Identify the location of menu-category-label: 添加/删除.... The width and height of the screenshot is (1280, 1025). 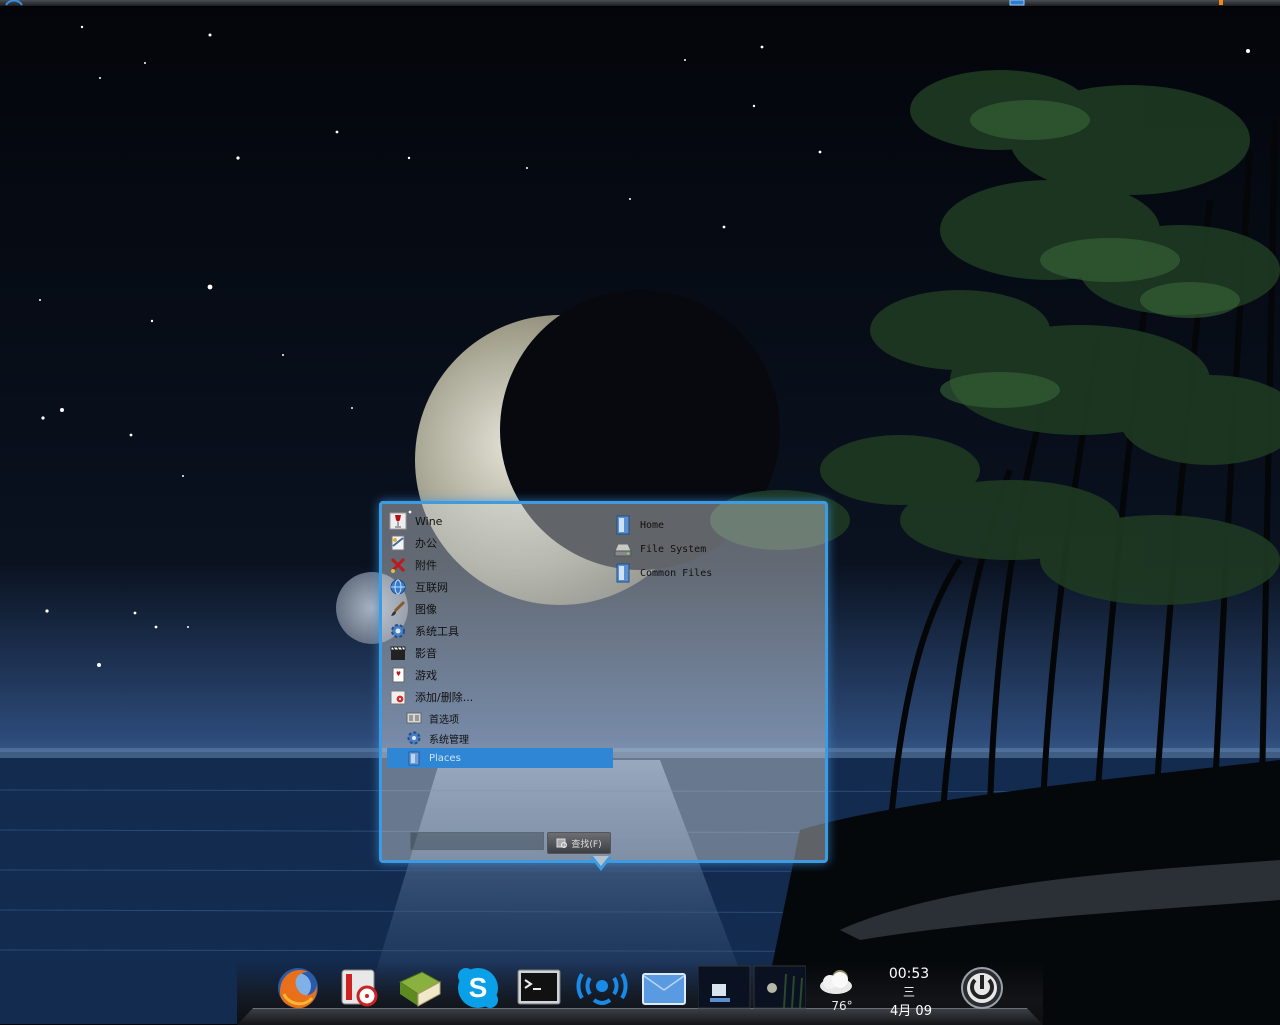
(444, 697).